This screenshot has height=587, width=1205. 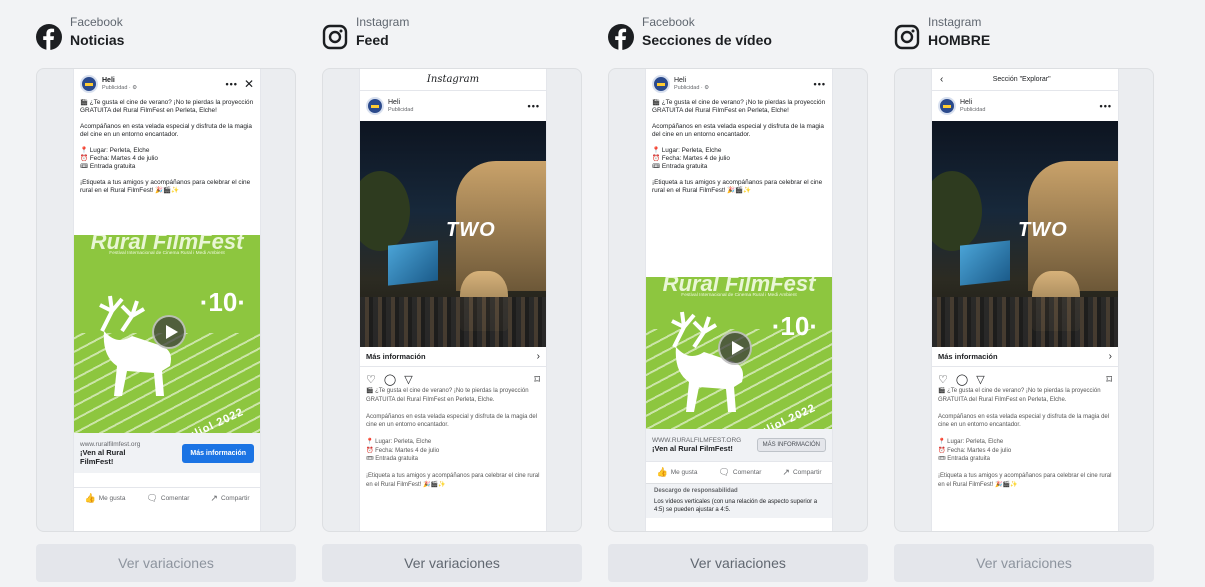 What do you see at coordinates (453, 80) in the screenshot?
I see `instagram-logo: Instagram` at bounding box center [453, 80].